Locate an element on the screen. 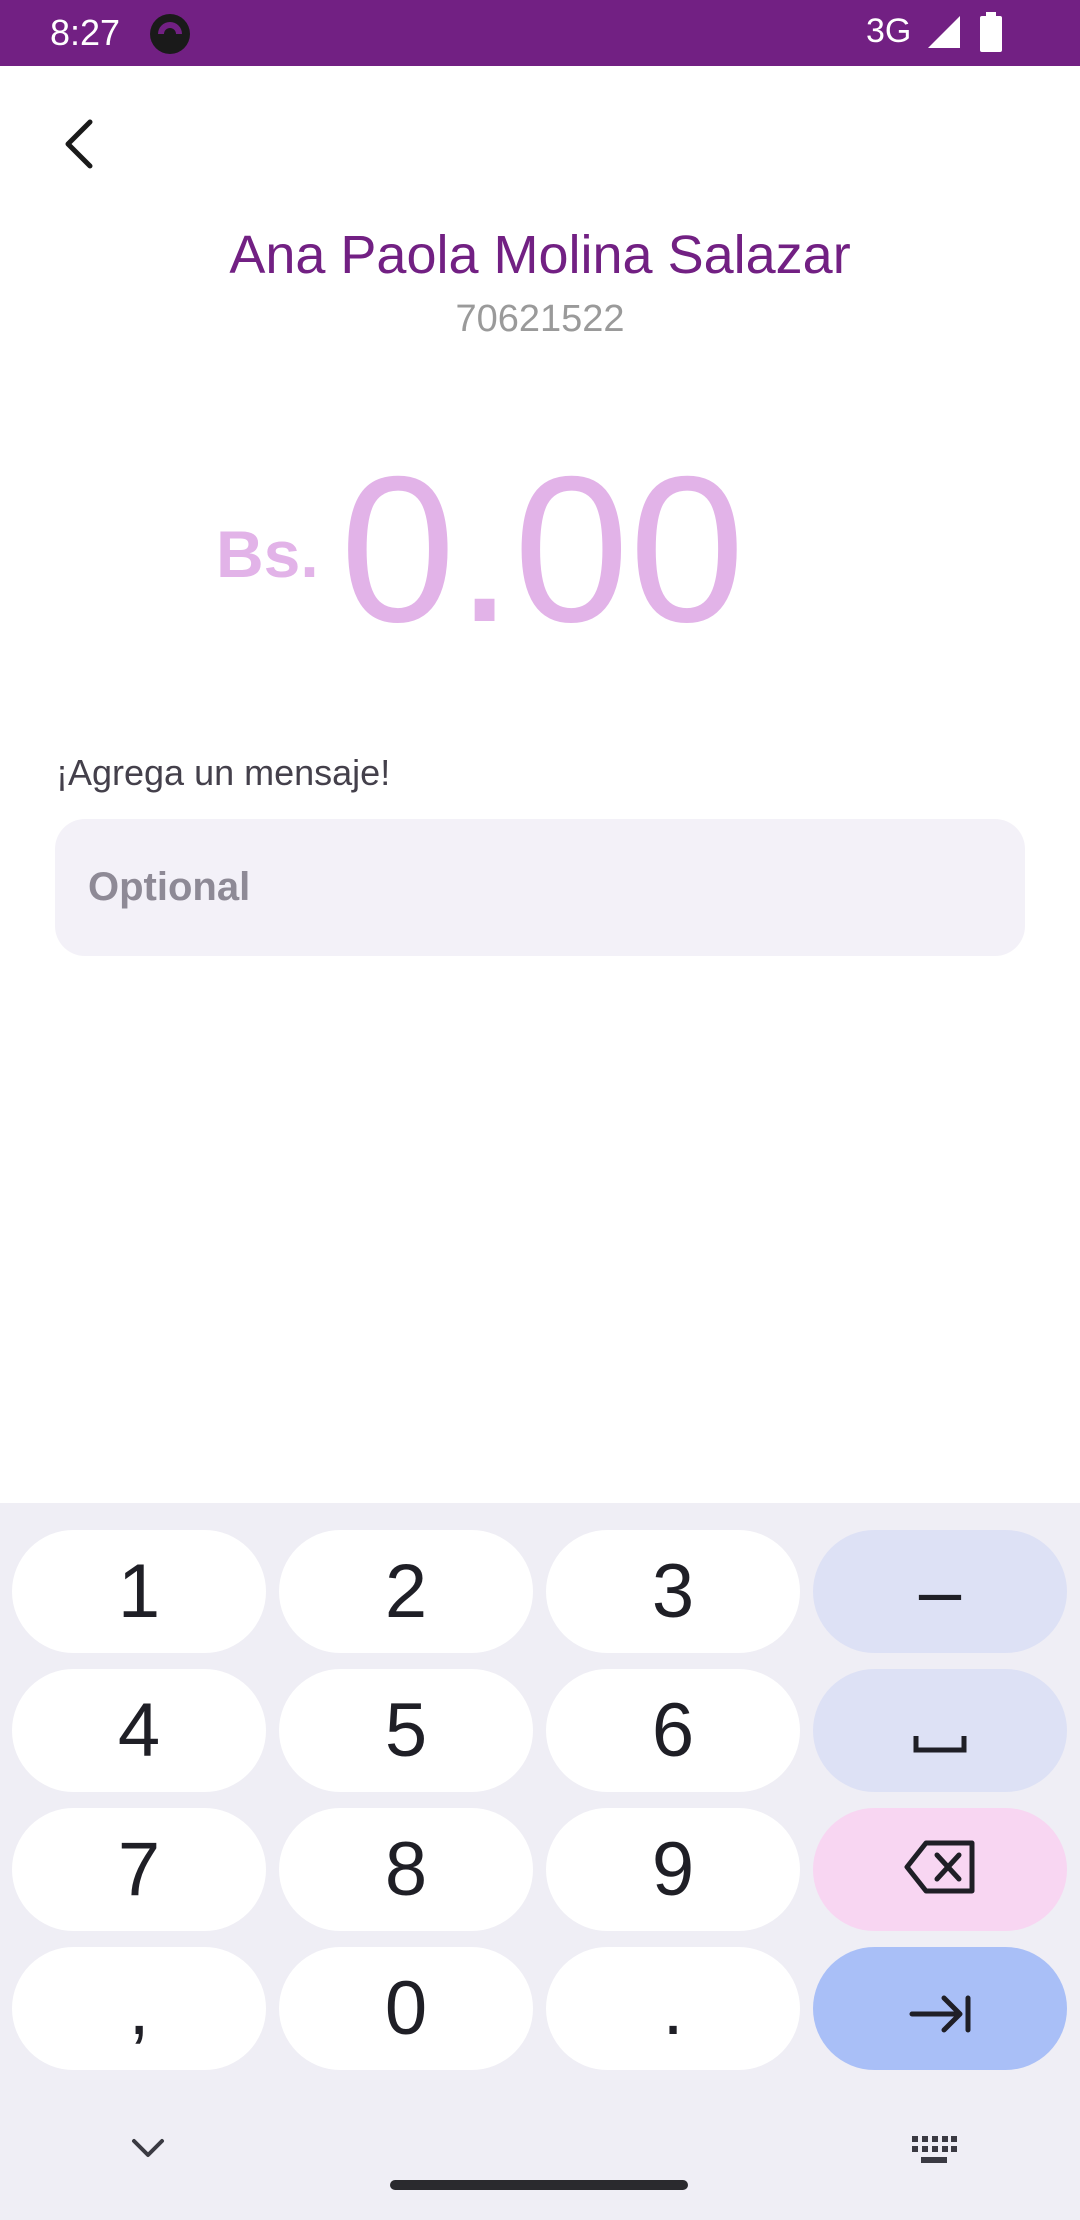 Image resolution: width=1080 pixels, height=2220 pixels. space-icon is located at coordinates (940, 1730).